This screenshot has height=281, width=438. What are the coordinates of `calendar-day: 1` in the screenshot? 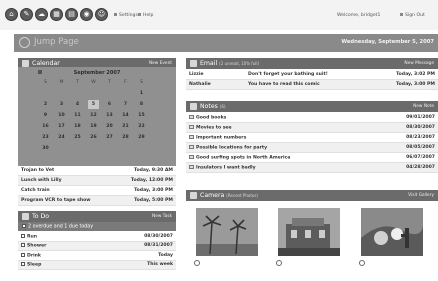 It's located at (141, 93).